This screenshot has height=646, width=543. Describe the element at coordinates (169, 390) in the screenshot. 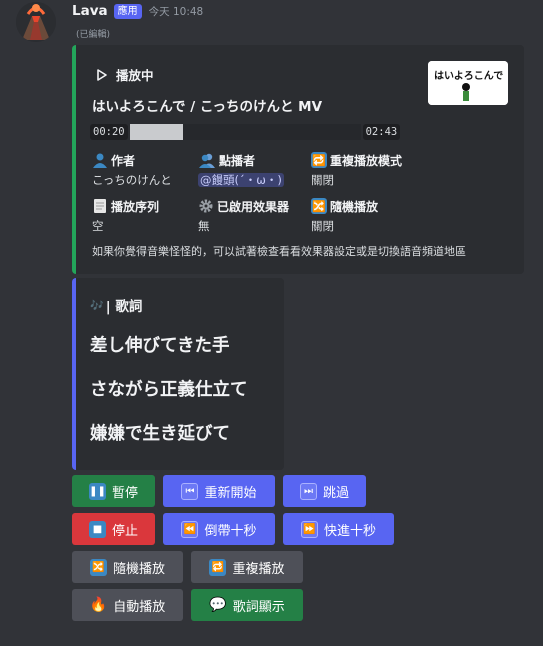

I see `lyric-line: さながら正義仕立て` at that location.